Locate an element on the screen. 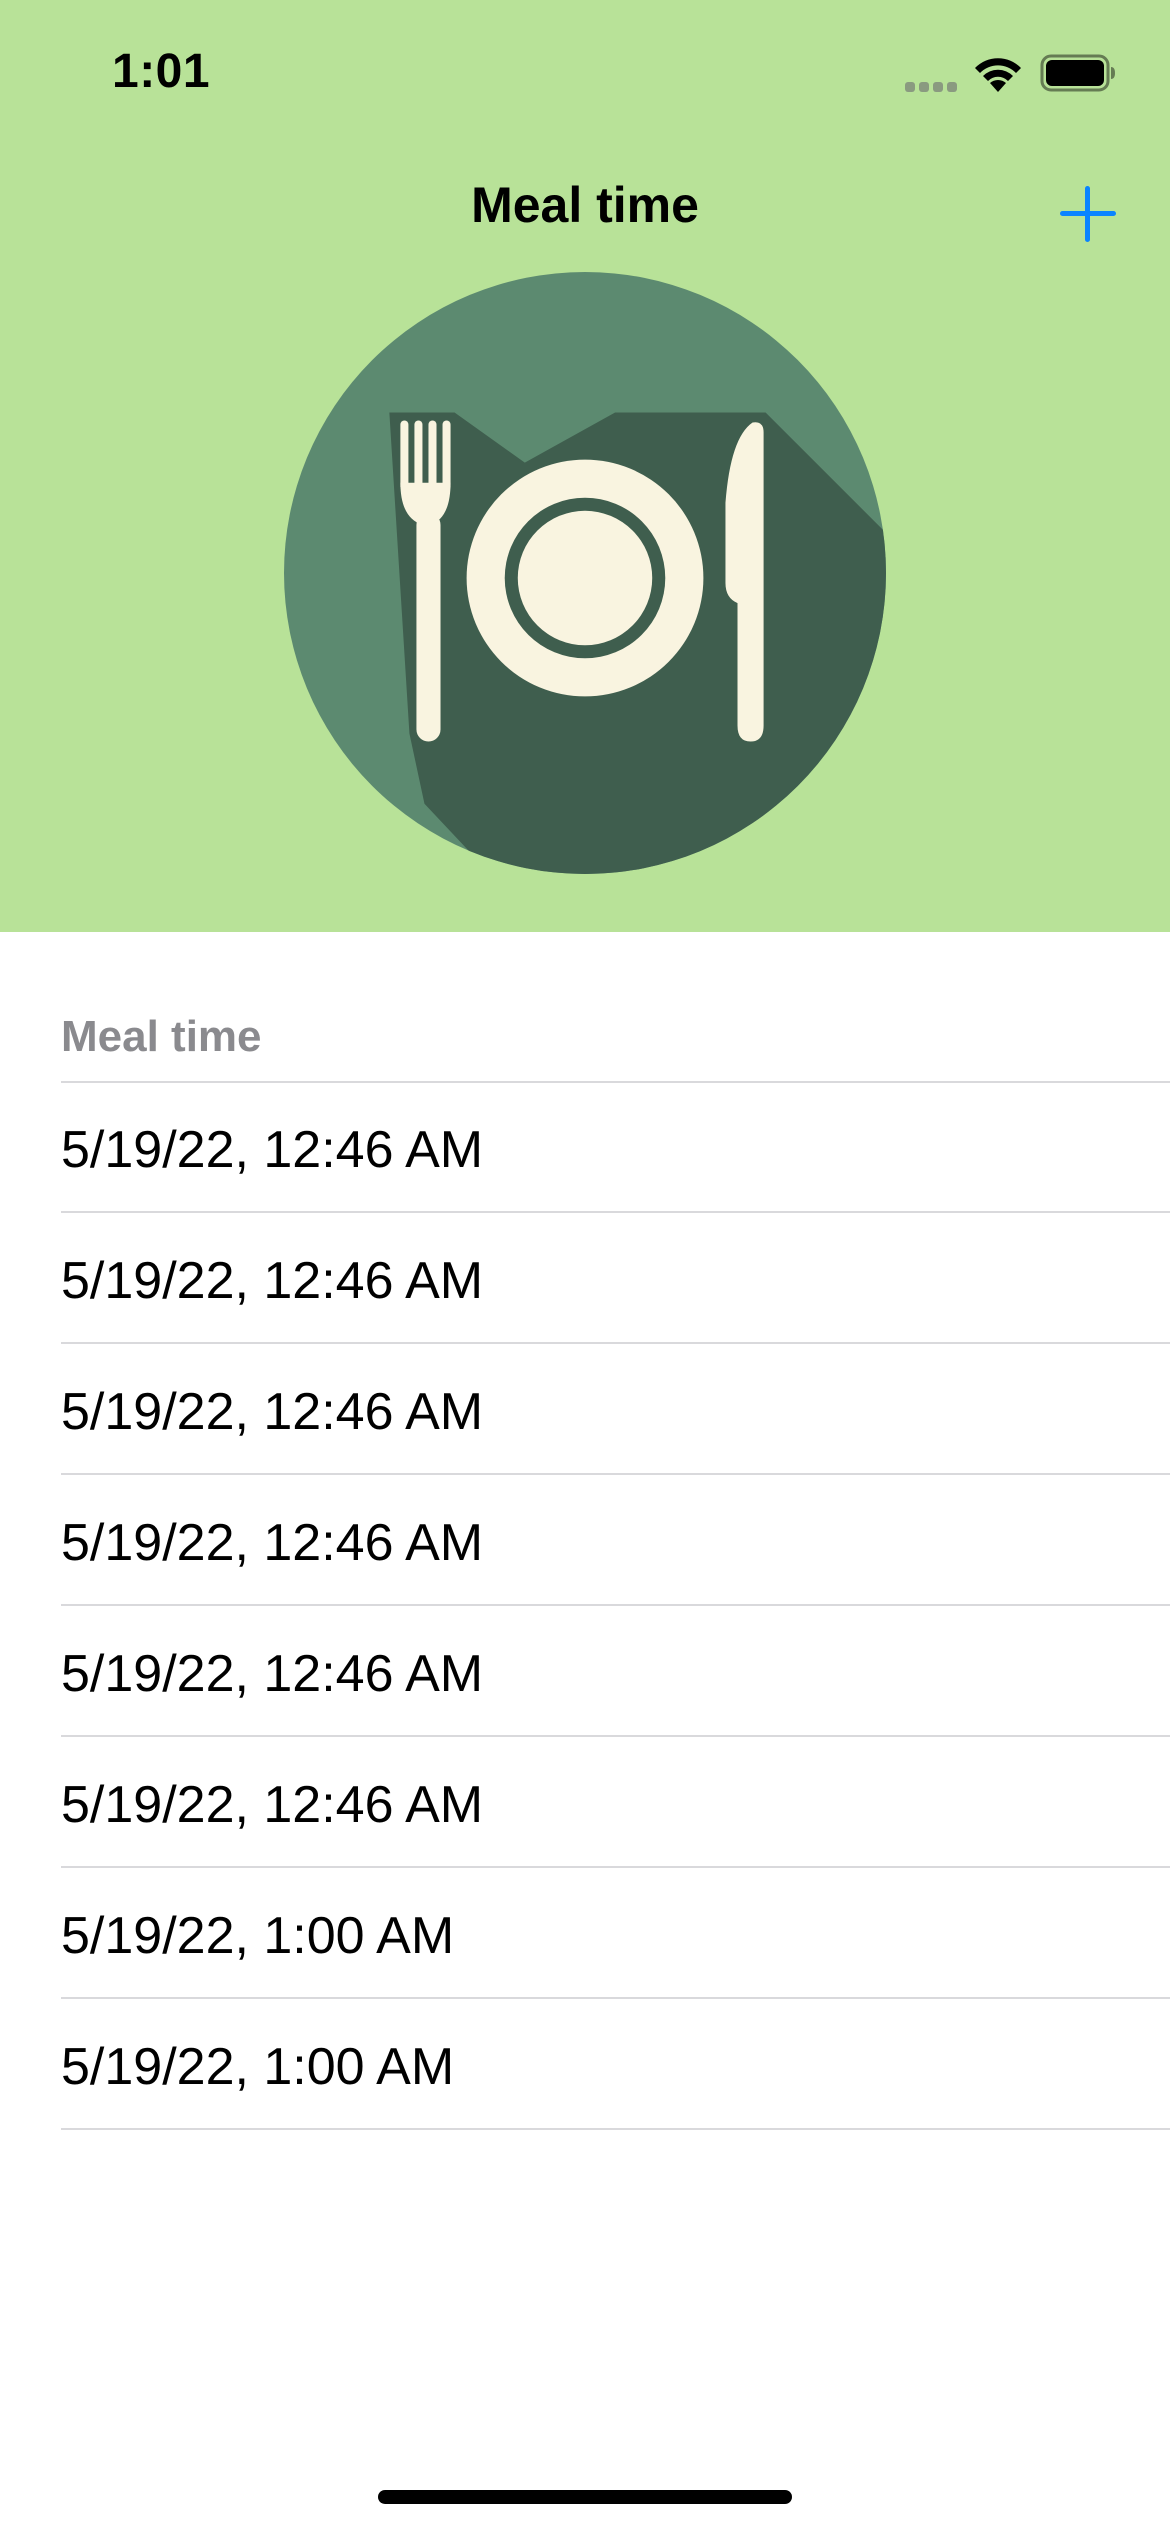 The image size is (1170, 2532). wifi-icon is located at coordinates (998, 75).